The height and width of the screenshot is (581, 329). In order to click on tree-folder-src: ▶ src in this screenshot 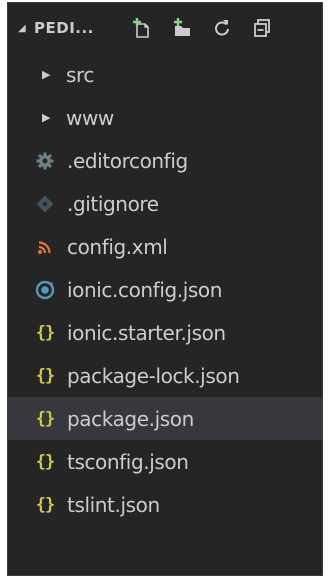, I will do `click(165, 74)`.